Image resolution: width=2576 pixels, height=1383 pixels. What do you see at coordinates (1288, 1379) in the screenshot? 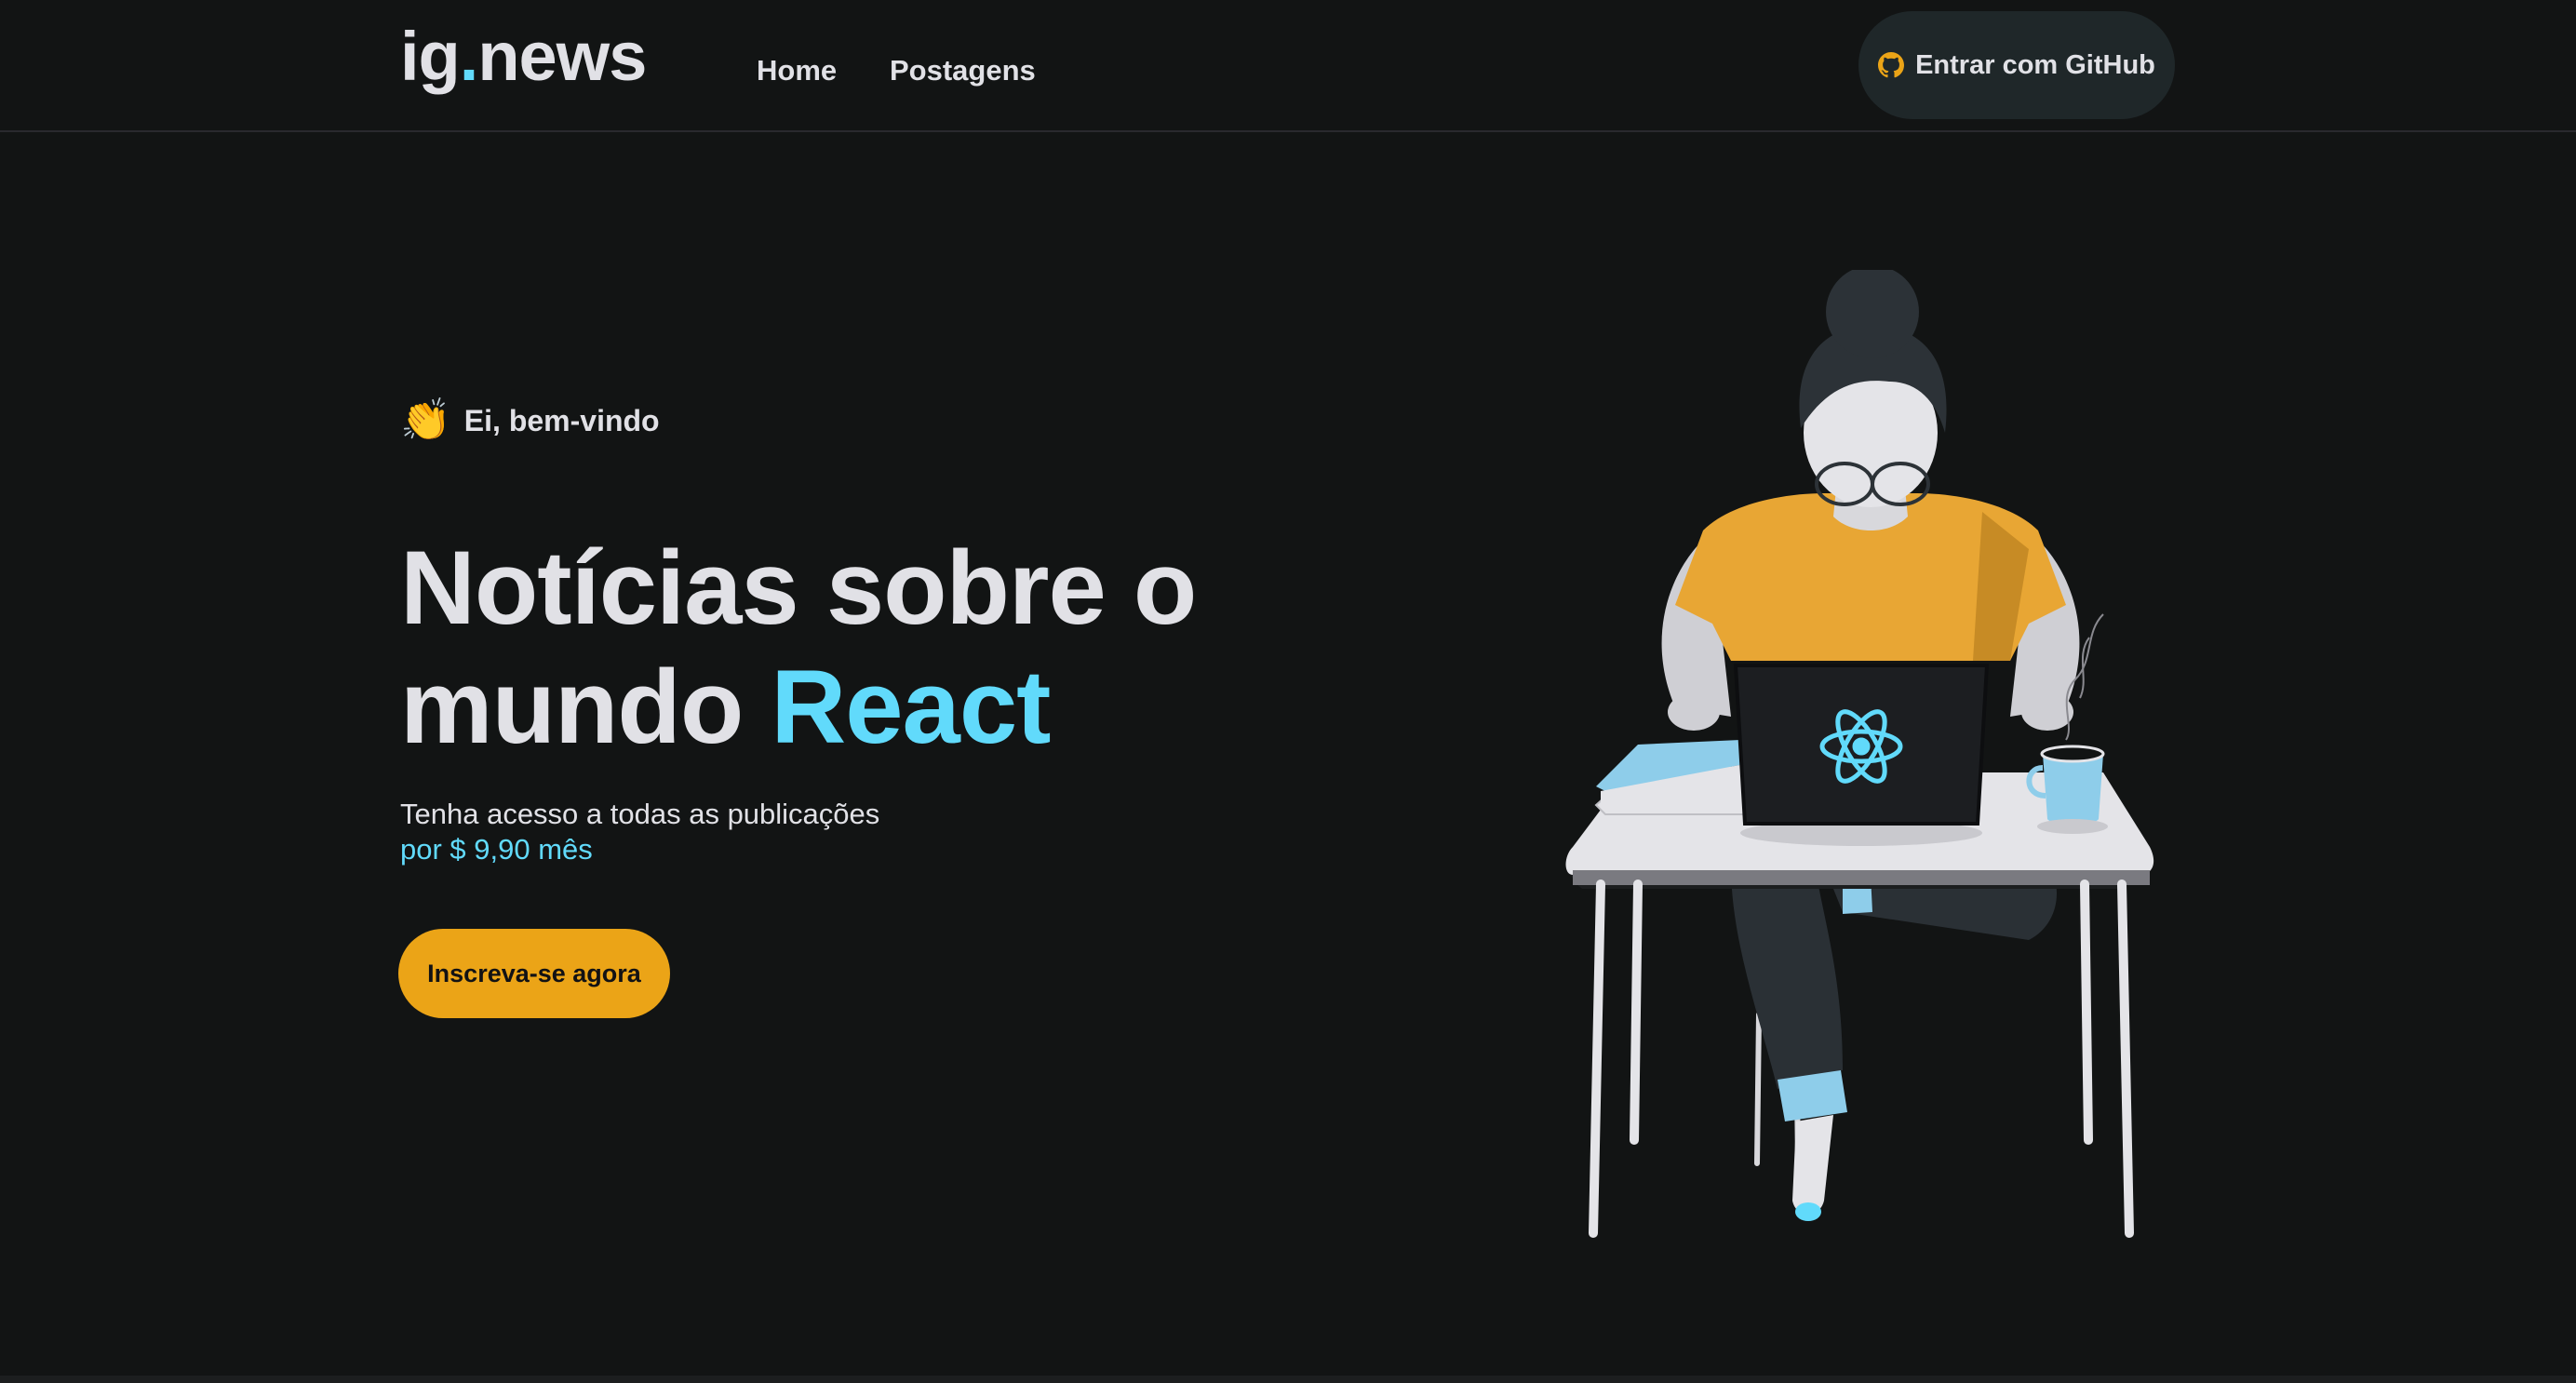
I see `bottom-edge` at bounding box center [1288, 1379].